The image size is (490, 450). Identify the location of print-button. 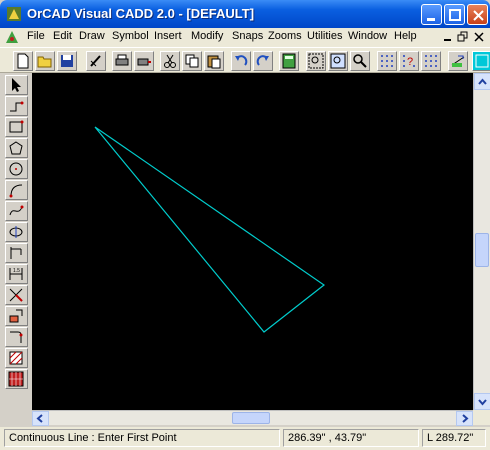
(122, 61).